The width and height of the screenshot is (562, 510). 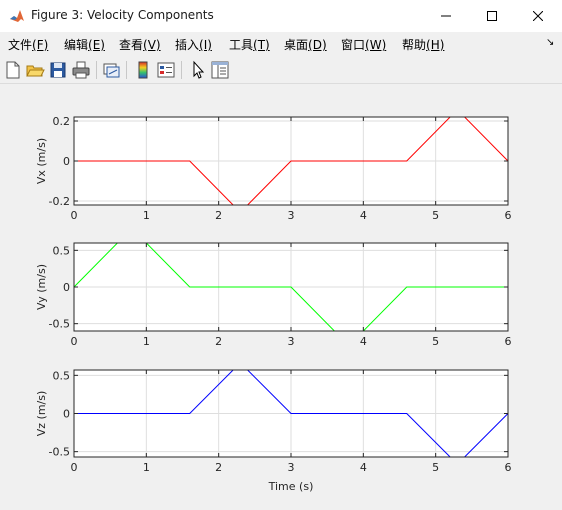 I want to click on vy-xtick-label: 4, so click(x=363, y=341).